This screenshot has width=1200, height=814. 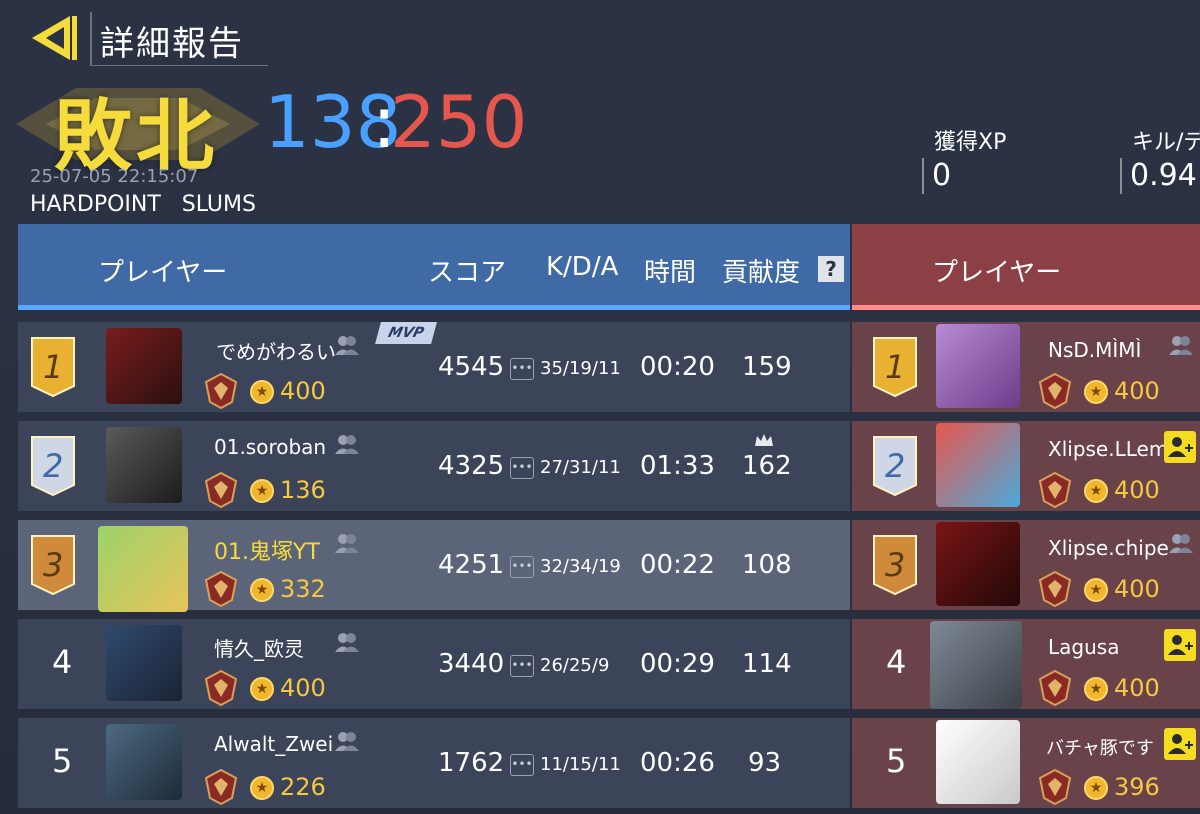 I want to click on page-title: 詳細報告, so click(x=172, y=44).